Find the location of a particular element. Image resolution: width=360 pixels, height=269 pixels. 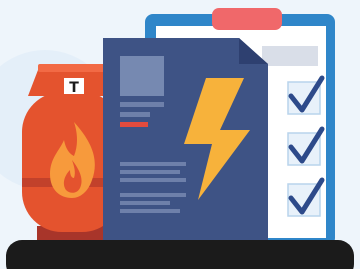

document-image-placeholder is located at coordinates (142, 76).